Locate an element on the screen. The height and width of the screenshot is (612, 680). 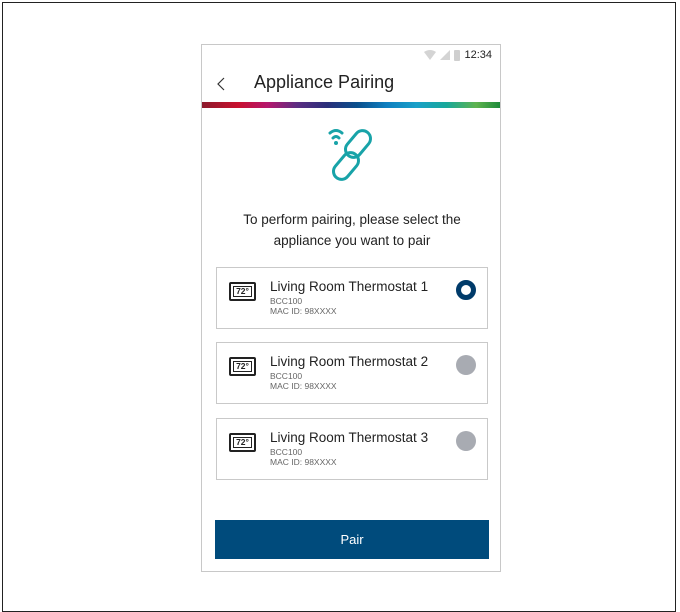
brand-color-band is located at coordinates (351, 105).